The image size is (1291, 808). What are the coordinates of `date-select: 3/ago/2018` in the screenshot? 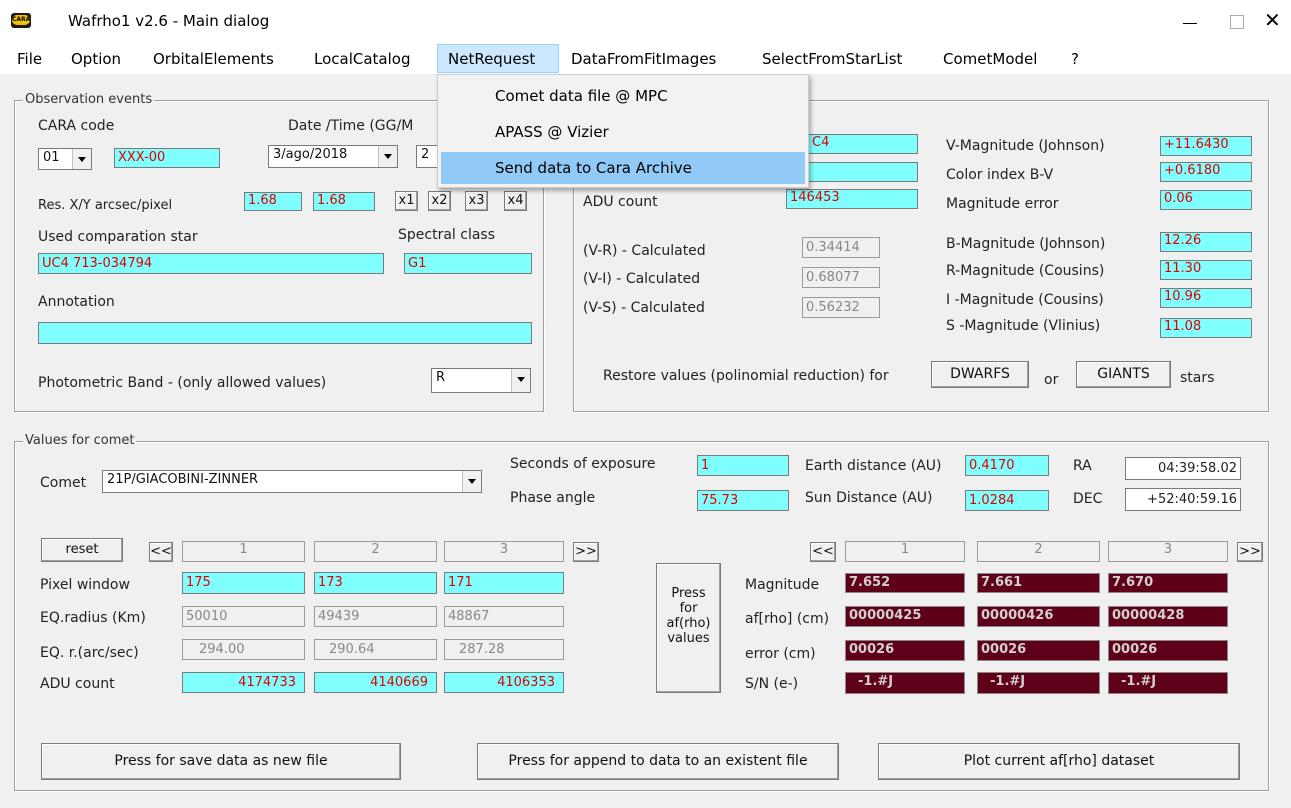 It's located at (333, 156).